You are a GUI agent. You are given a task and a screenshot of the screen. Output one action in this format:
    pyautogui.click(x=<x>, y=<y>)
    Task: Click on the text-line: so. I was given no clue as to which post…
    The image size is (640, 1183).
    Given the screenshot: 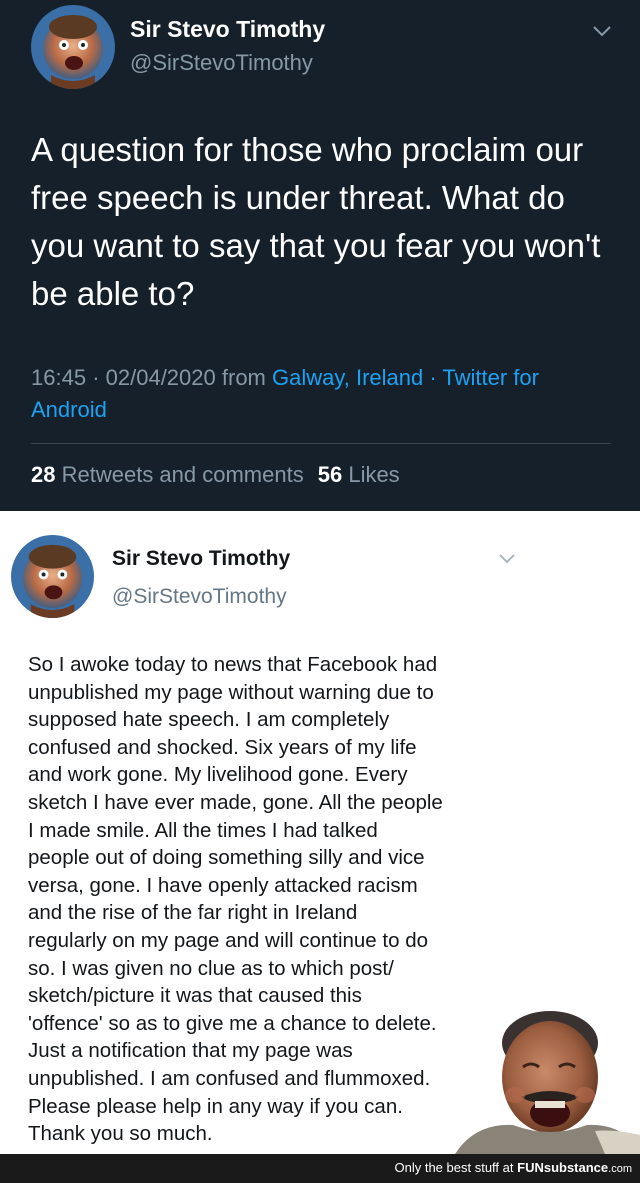 What is the action you would take?
    pyautogui.click(x=211, y=968)
    